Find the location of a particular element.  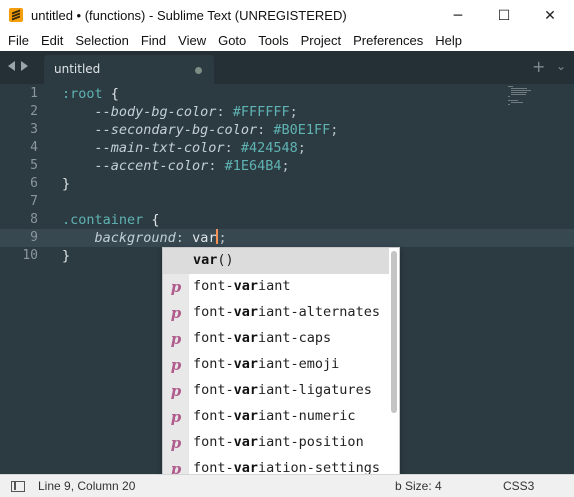

minimize-icon: ─ is located at coordinates (458, 15).